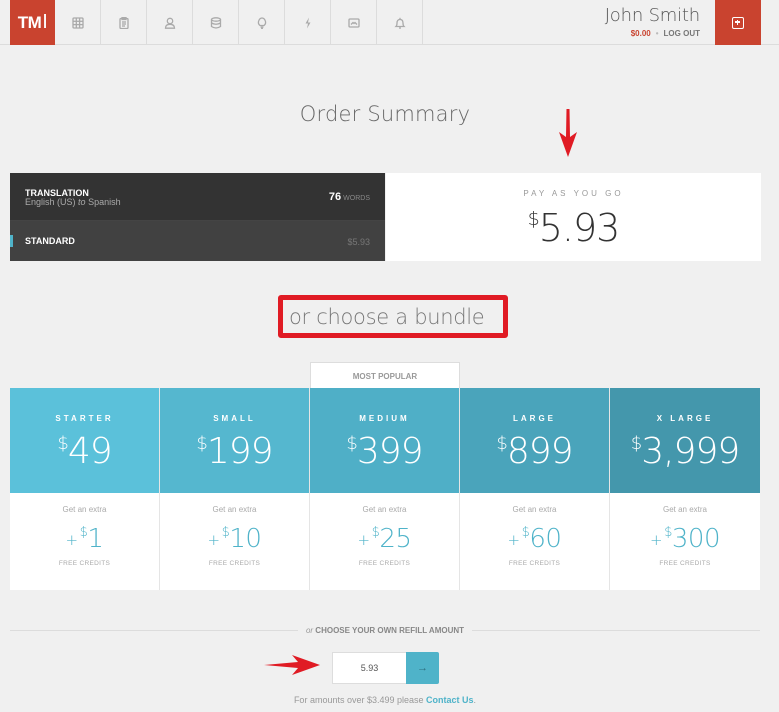 This screenshot has height=712, width=779. Describe the element at coordinates (696, 539) in the screenshot. I see `credit-value: 300` at that location.